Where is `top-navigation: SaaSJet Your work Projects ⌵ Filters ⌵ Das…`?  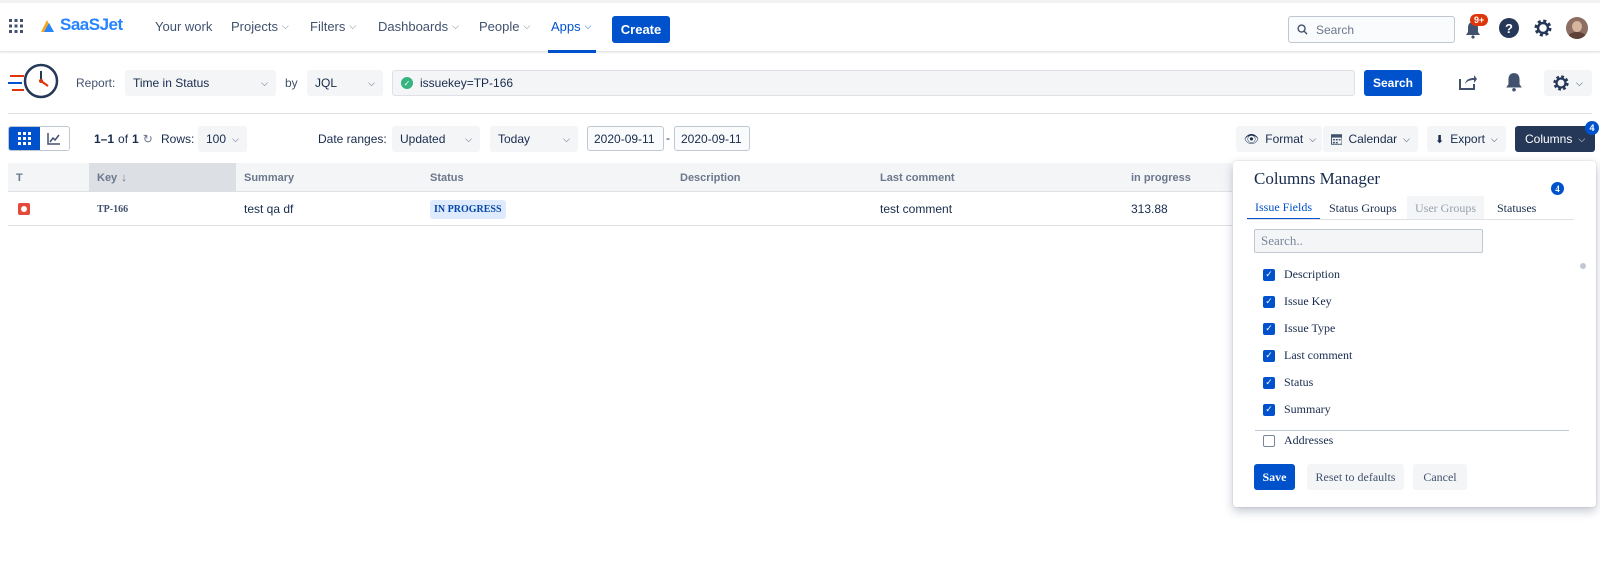
top-navigation: SaaSJet Your work Projects ⌵ Filters ⌵ Das… is located at coordinates (800, 26).